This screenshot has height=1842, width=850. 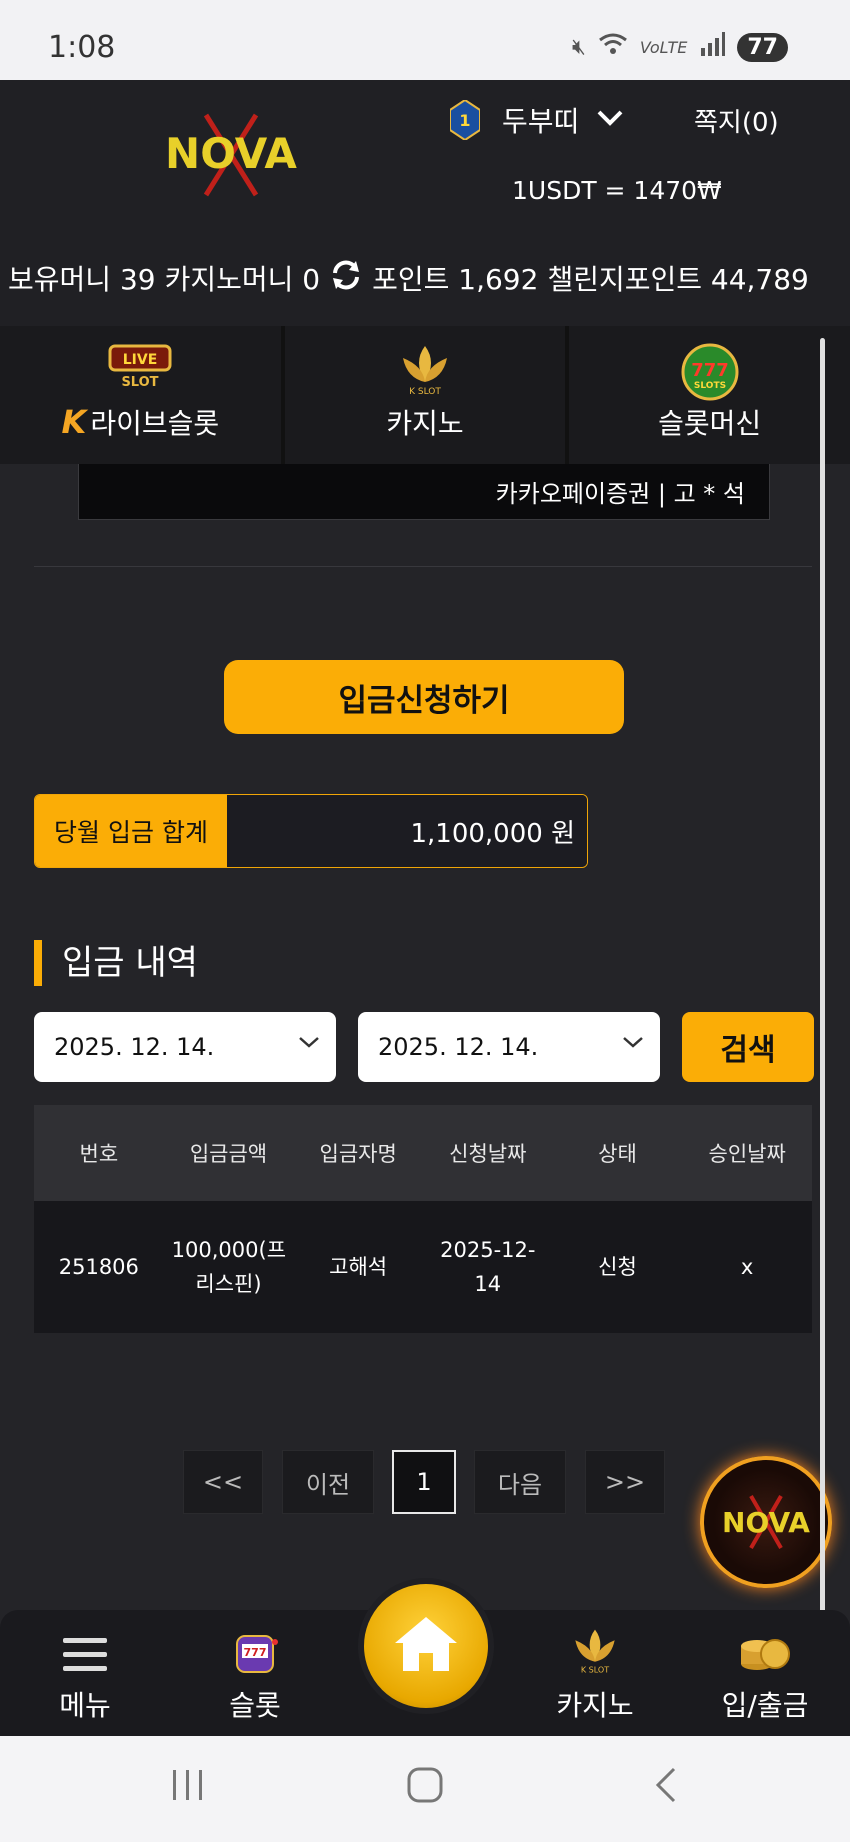 I want to click on nav-label: 메뉴, so click(x=85, y=1705).